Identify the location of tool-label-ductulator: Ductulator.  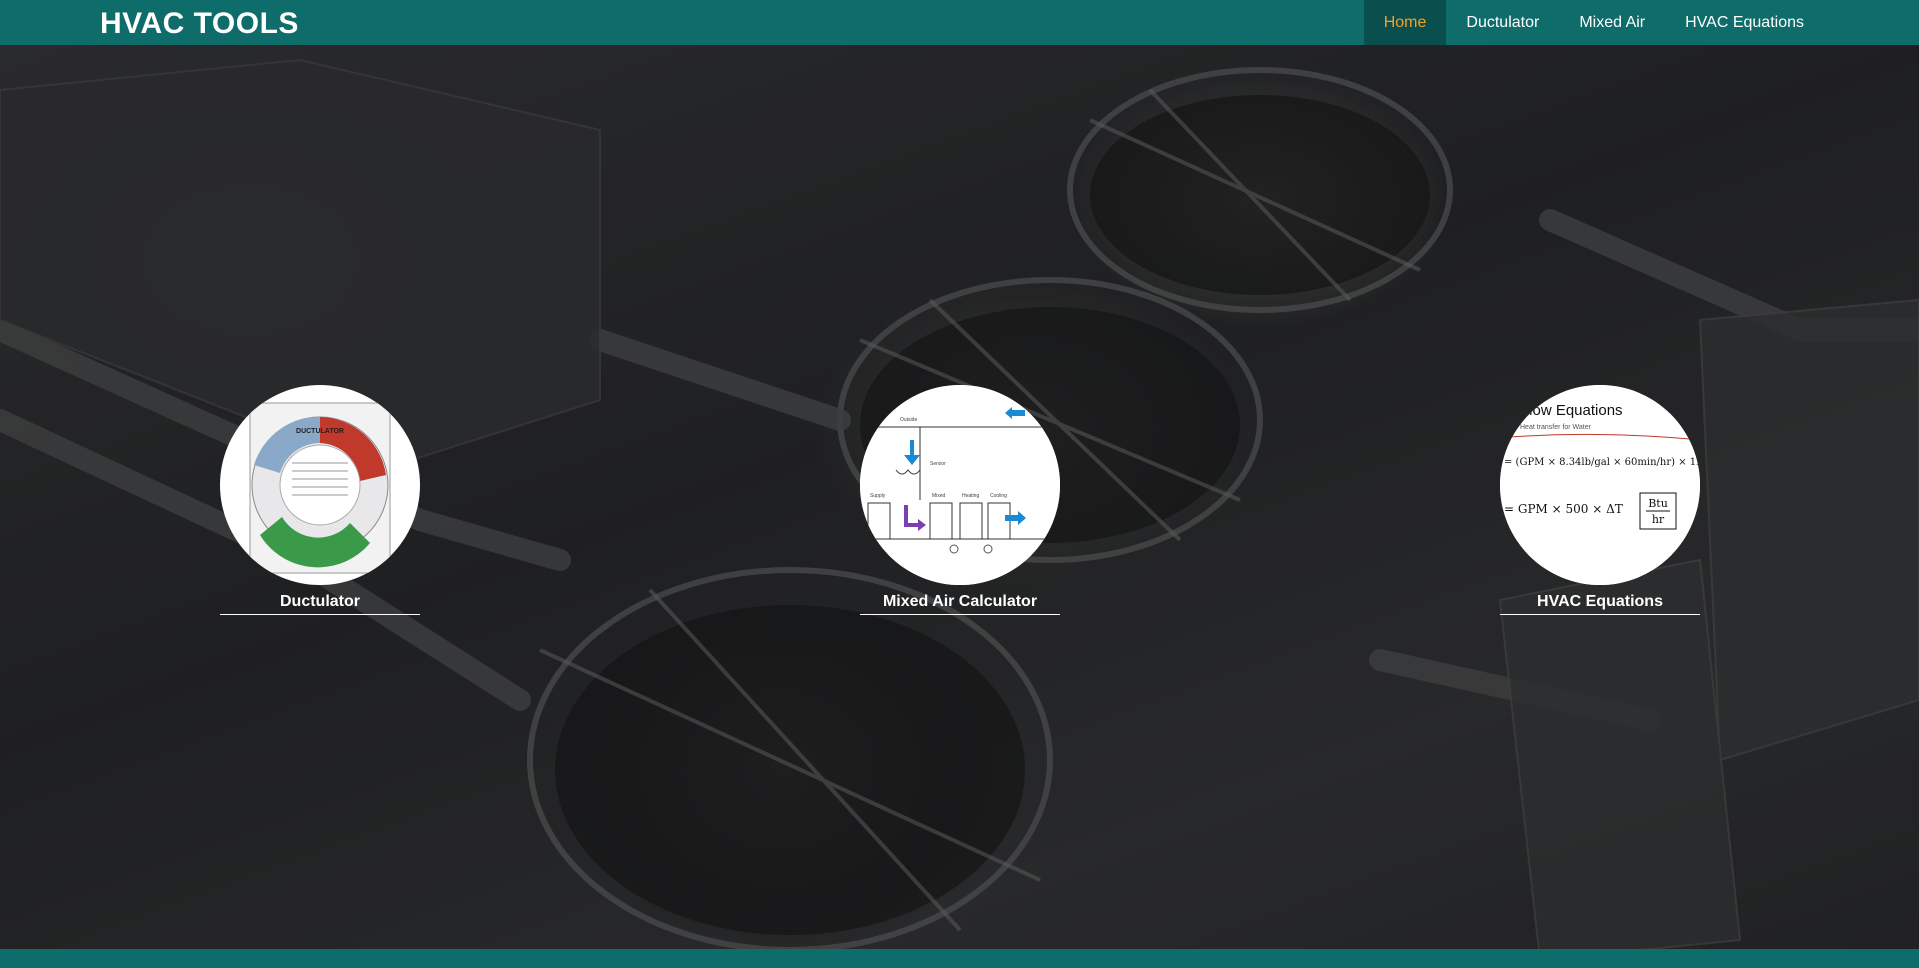
(320, 604).